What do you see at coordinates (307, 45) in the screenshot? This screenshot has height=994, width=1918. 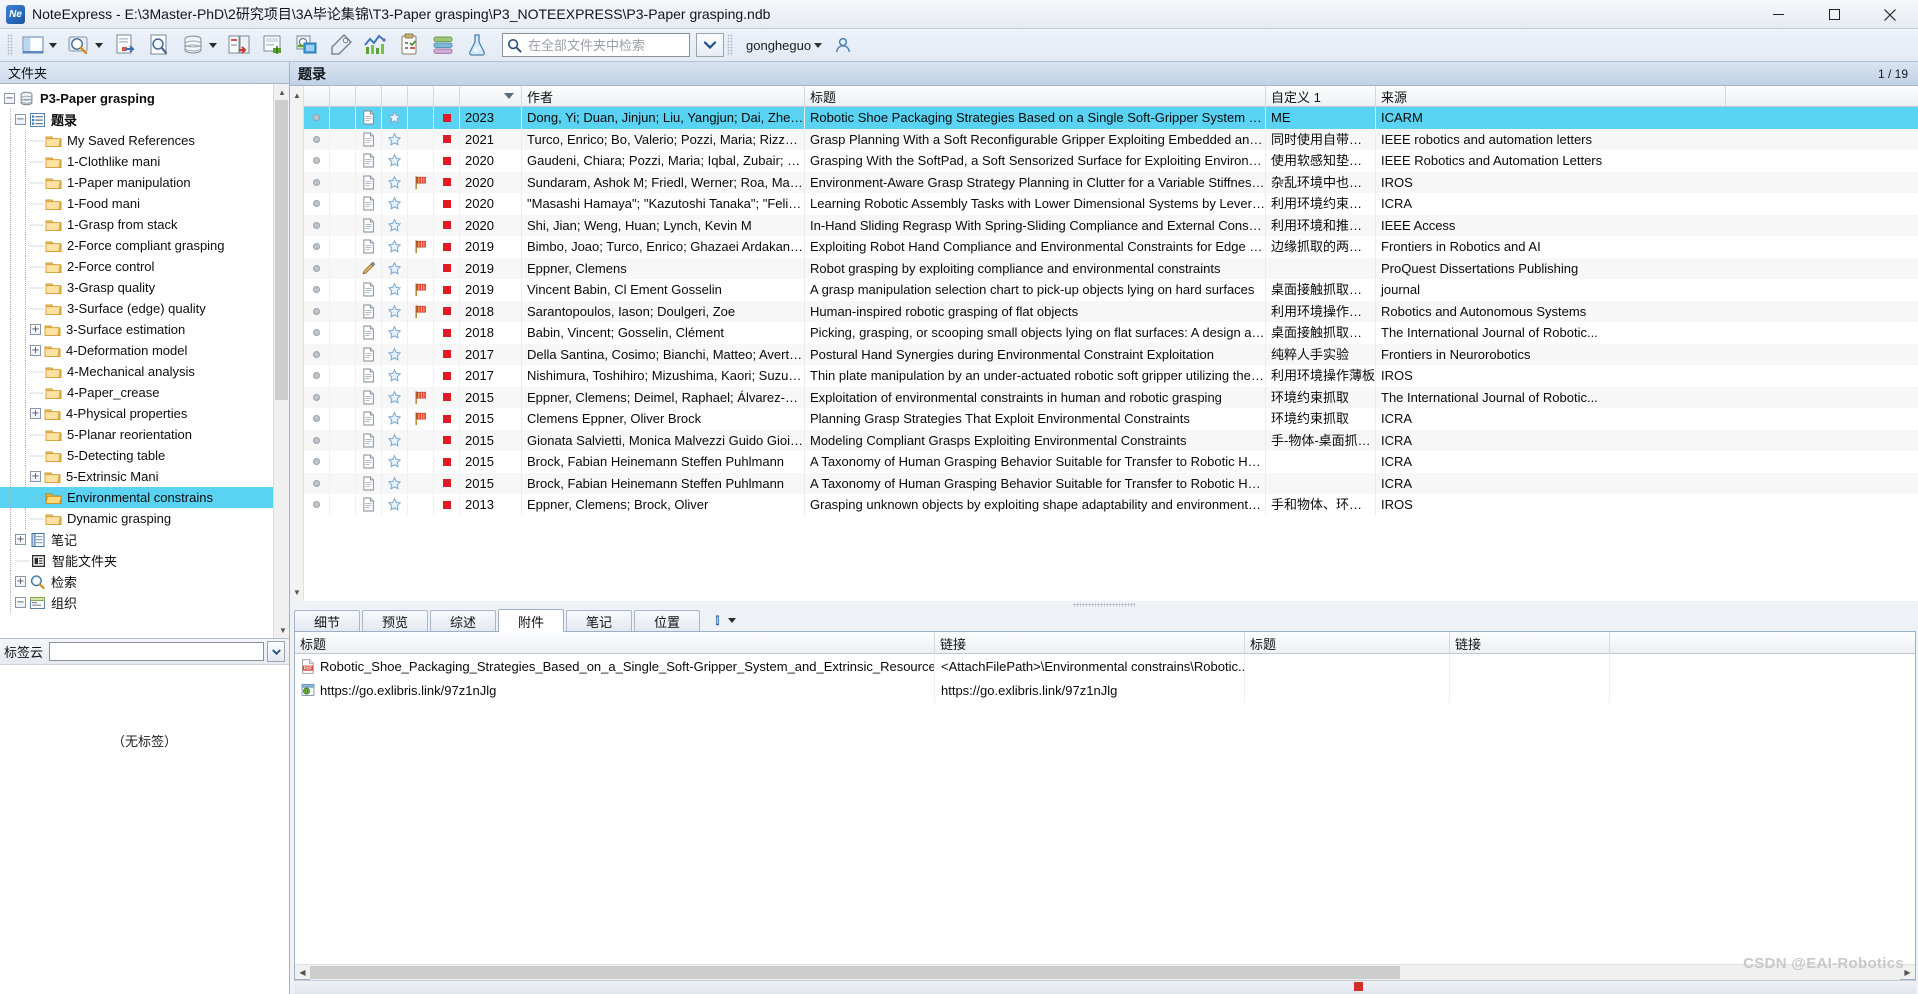 I see `online-search-button` at bounding box center [307, 45].